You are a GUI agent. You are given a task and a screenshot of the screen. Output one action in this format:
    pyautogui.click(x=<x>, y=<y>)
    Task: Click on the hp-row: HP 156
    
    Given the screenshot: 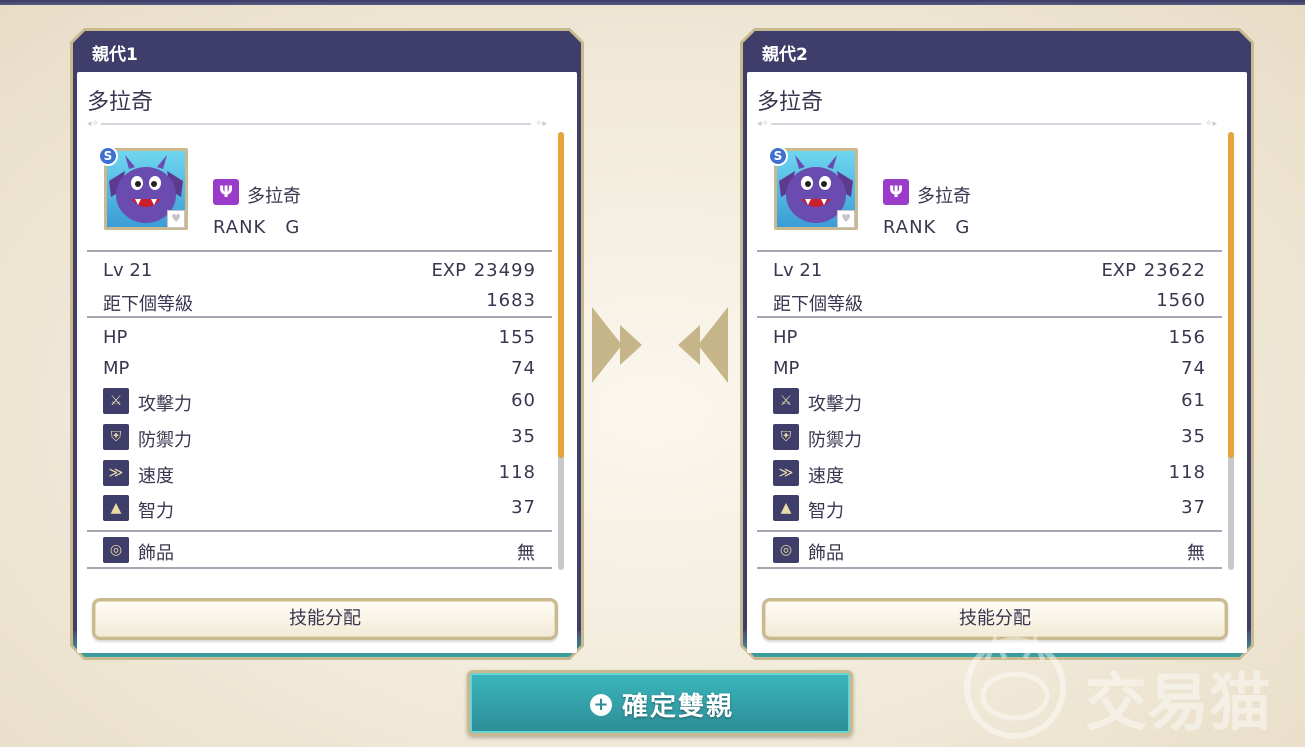 What is the action you would take?
    pyautogui.click(x=989, y=340)
    